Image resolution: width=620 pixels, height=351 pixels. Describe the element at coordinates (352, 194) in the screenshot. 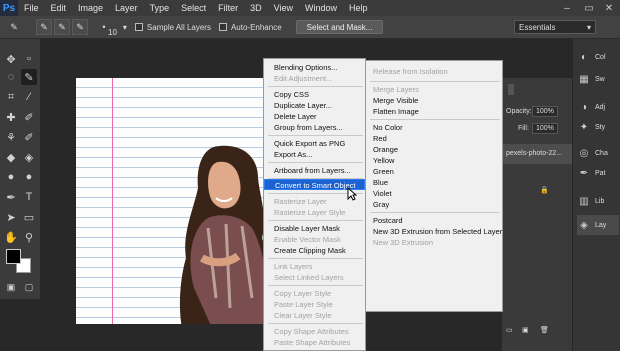

I see `mouse-cursor-icon` at that location.